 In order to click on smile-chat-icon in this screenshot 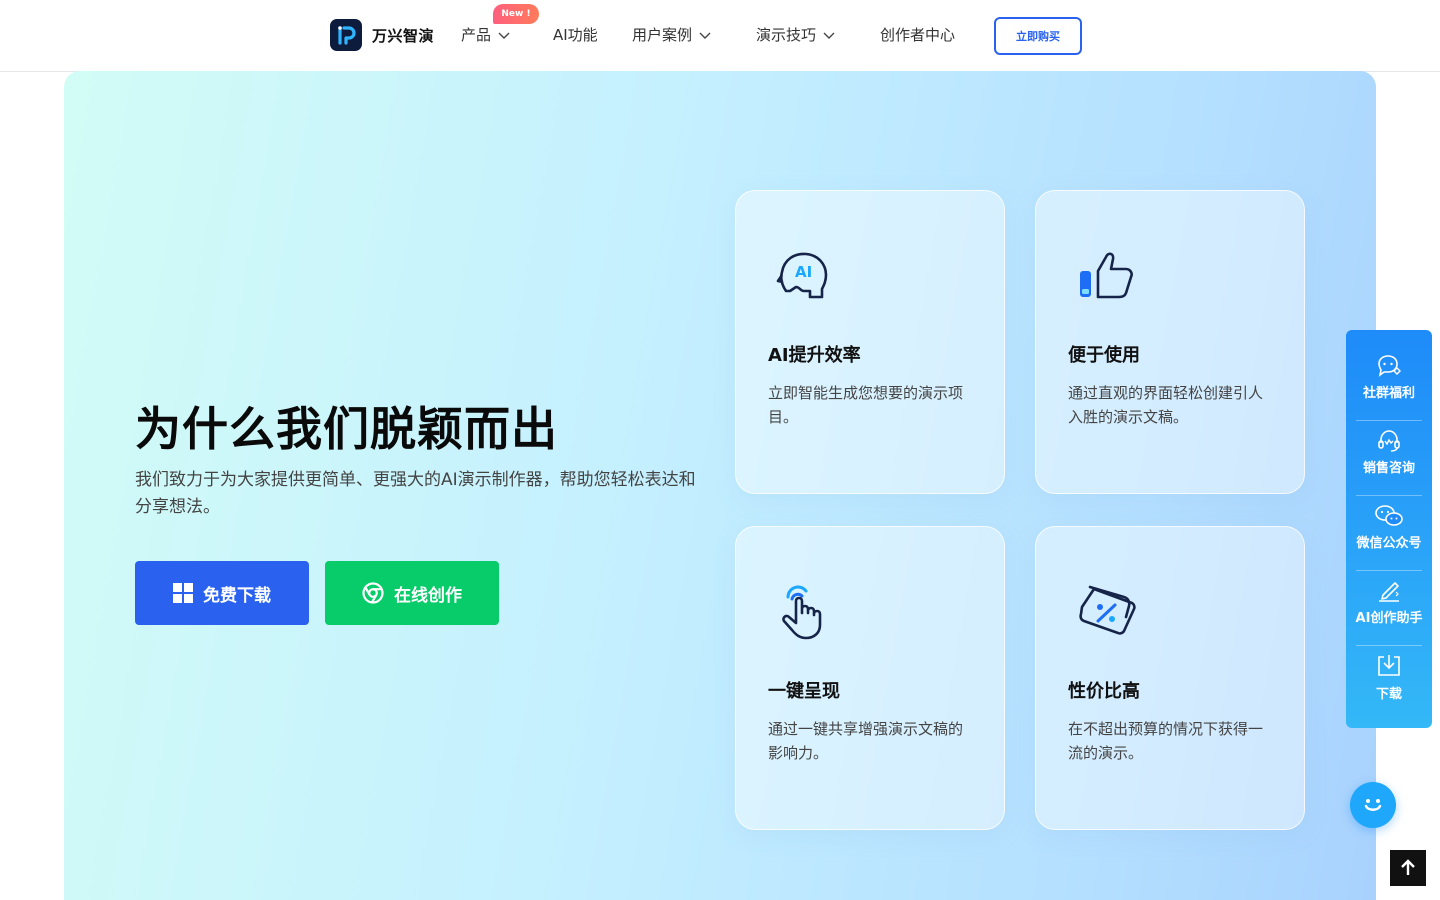, I will do `click(1373, 808)`.